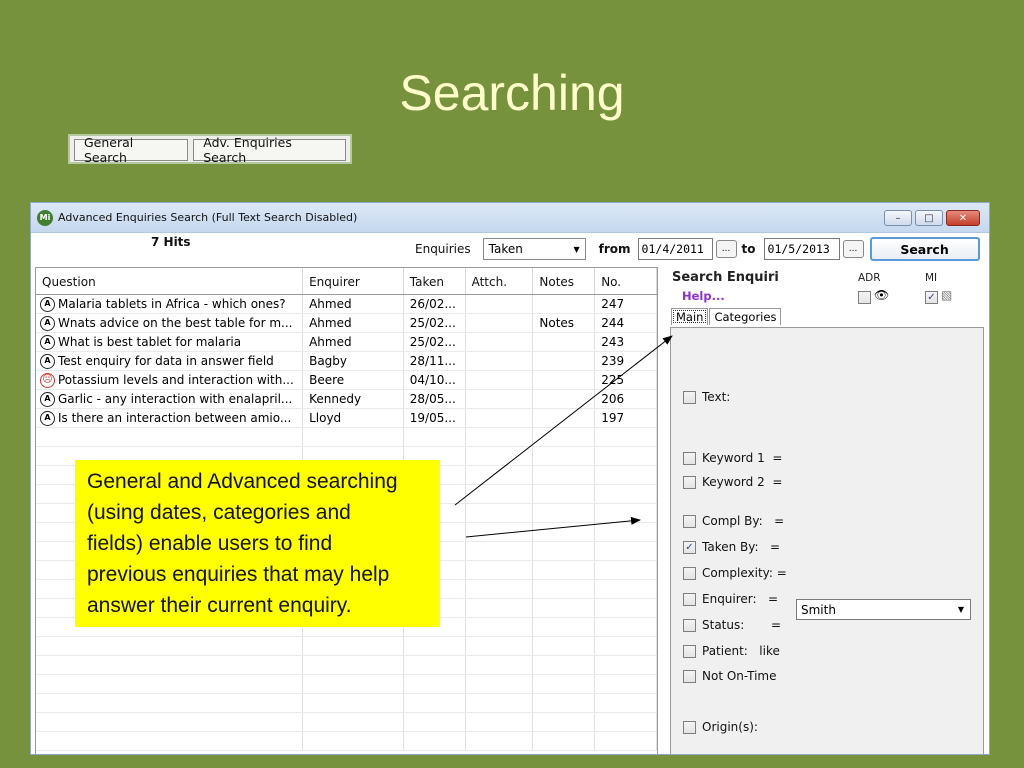  I want to click on tab-main: Main, so click(690, 316).